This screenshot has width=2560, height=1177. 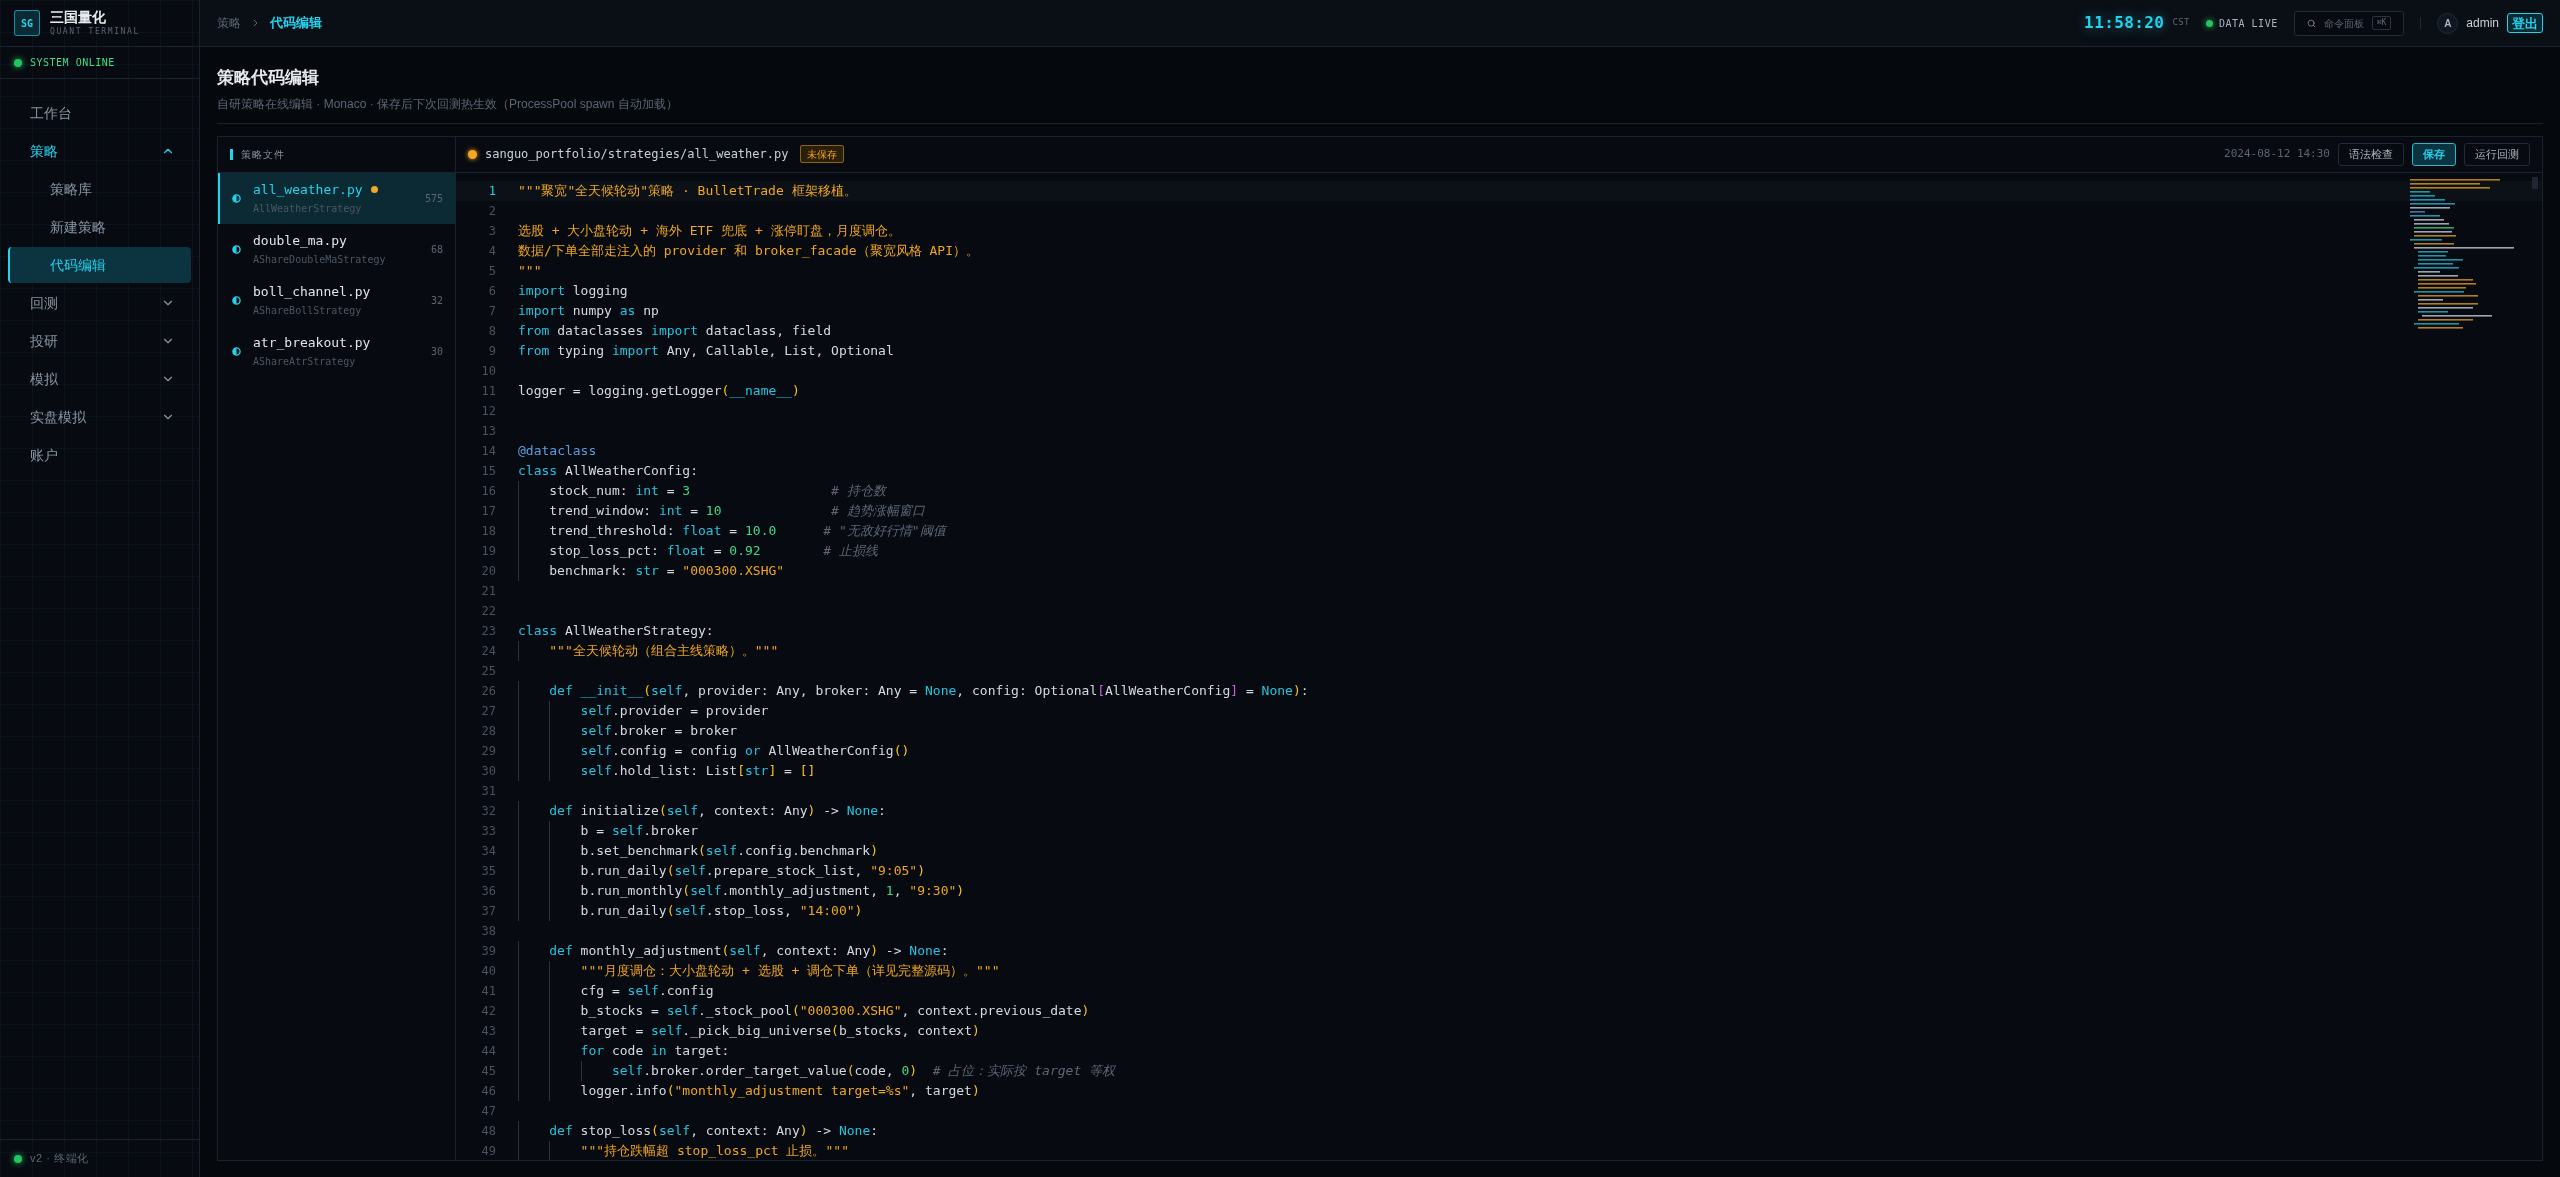 I want to click on line-number: 13, so click(x=488, y=431).